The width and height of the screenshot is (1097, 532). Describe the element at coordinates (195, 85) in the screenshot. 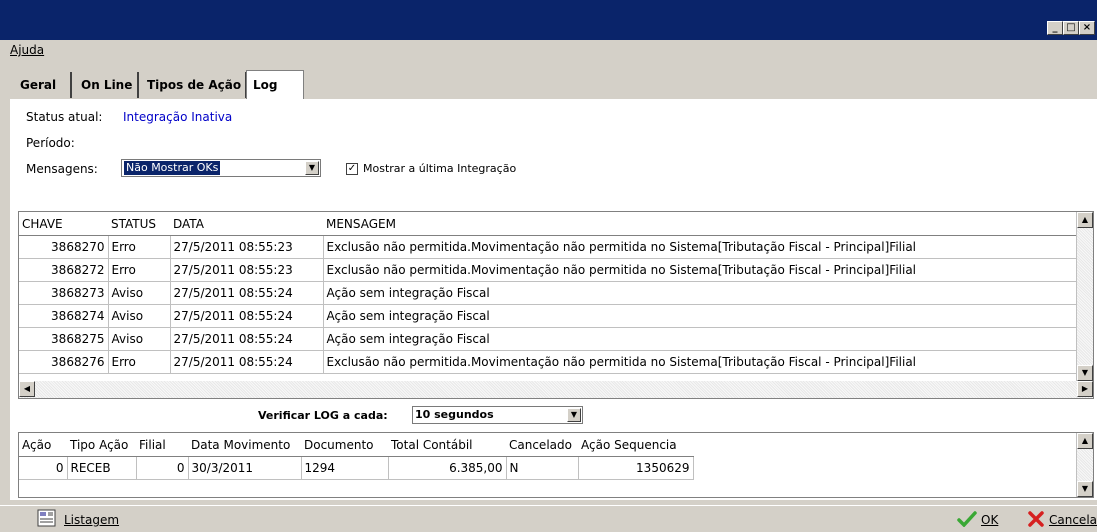

I see `tab-tipos-de-acao: Tipos de Ação` at that location.